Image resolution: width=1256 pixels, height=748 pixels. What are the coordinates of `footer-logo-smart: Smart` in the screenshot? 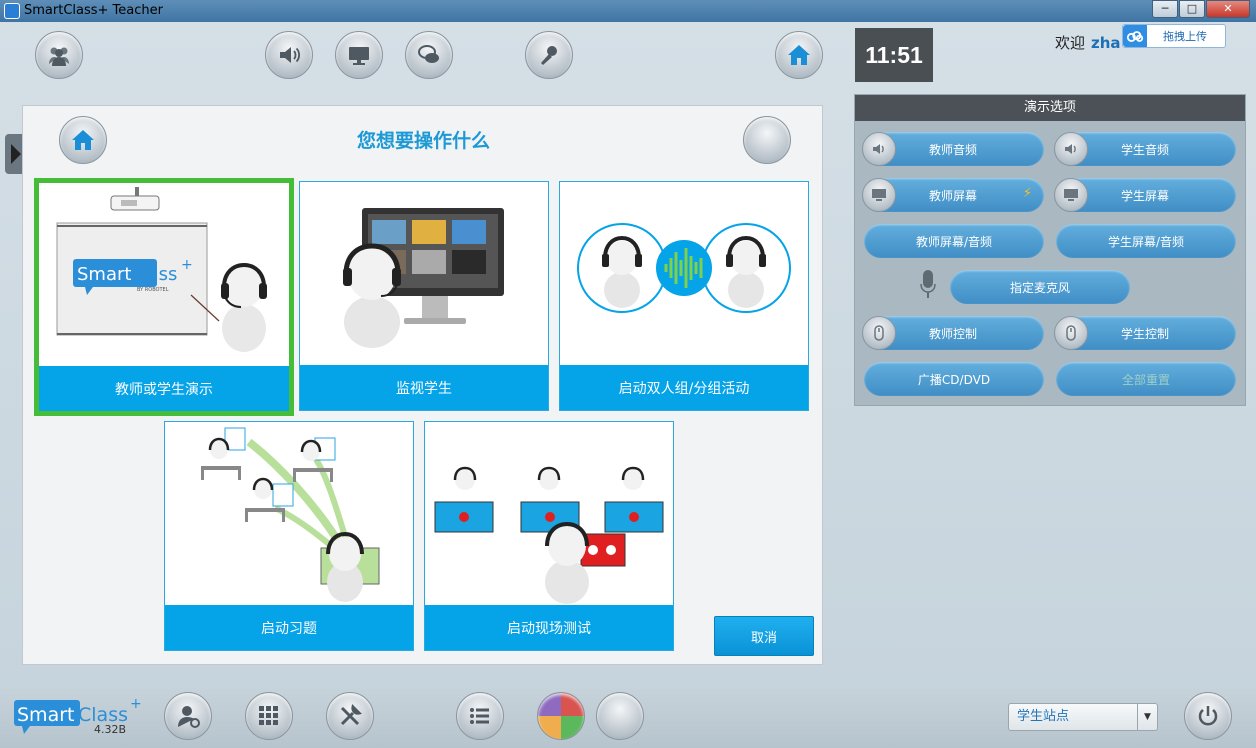 It's located at (45, 715).